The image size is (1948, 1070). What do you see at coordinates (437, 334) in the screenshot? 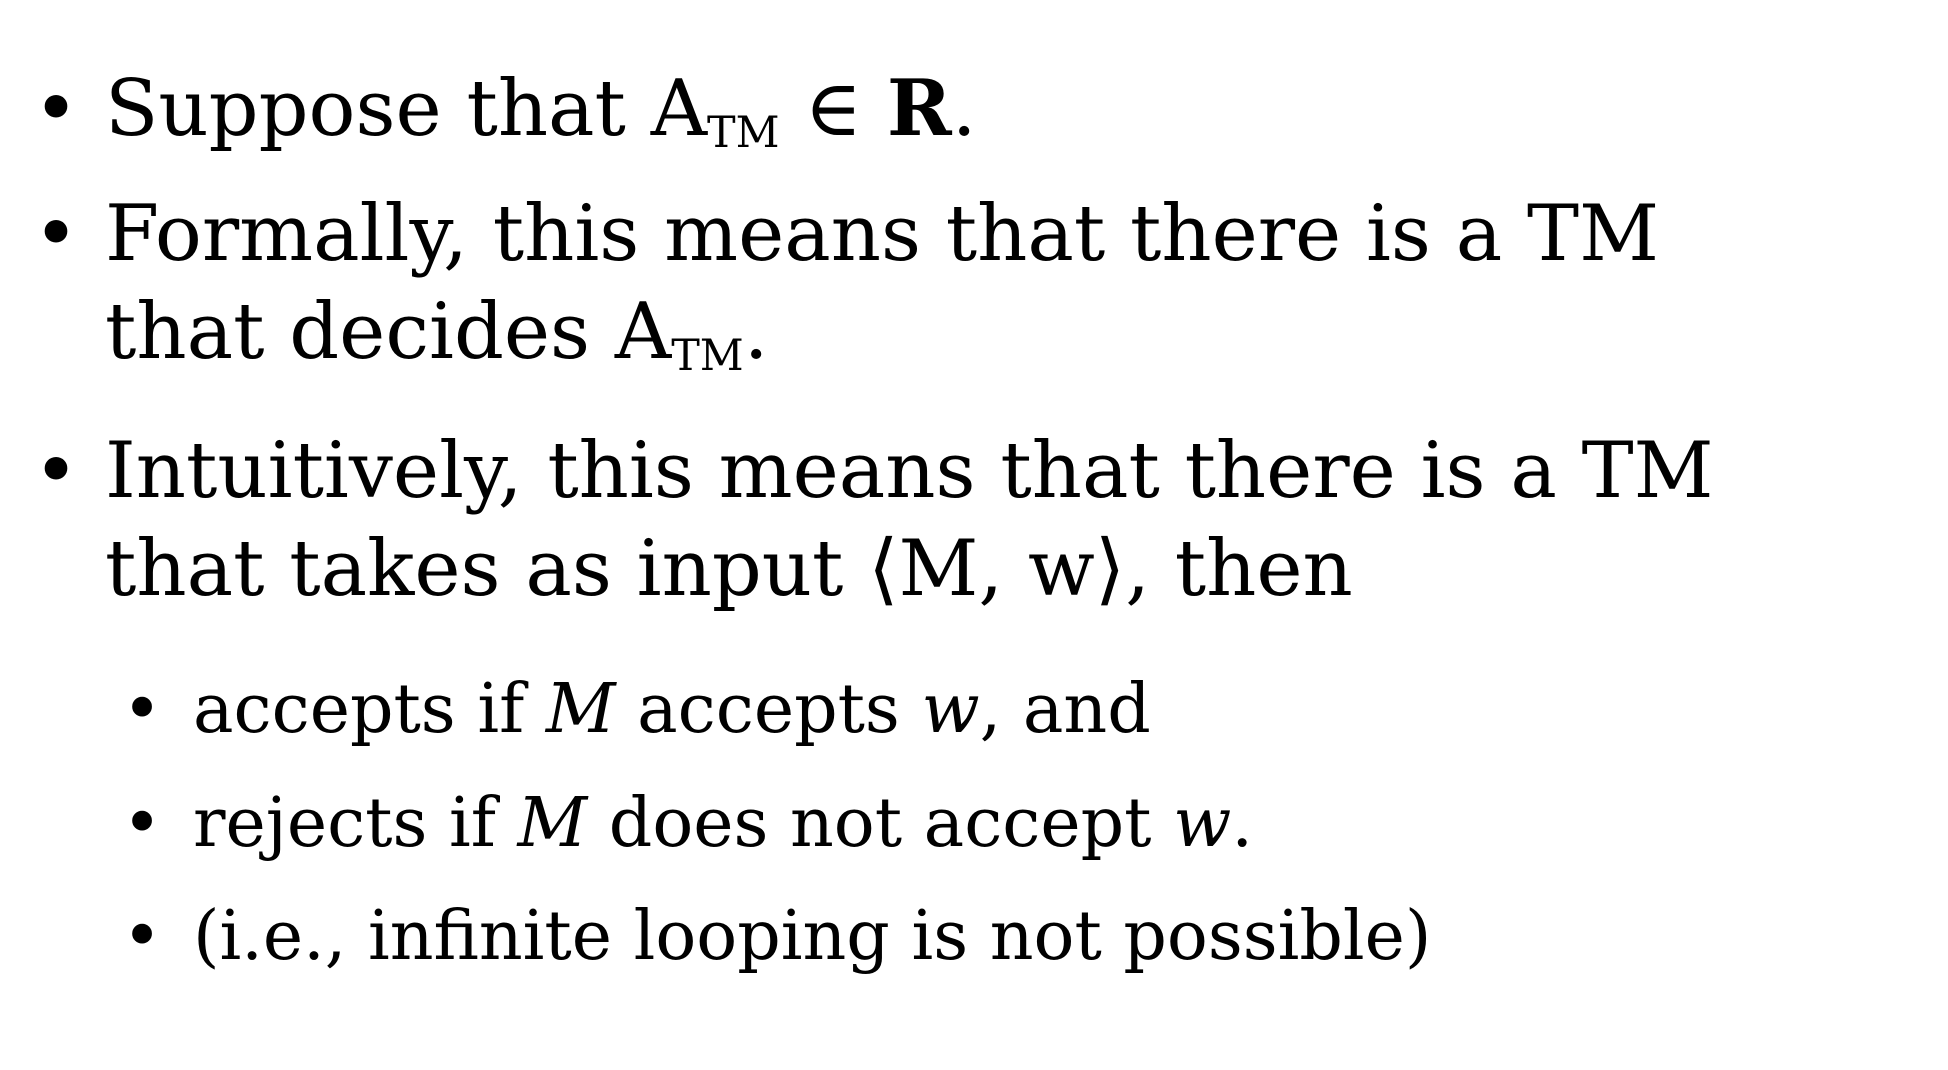
I see `bullet-text-2-line-2: that decides ATM.` at bounding box center [437, 334].